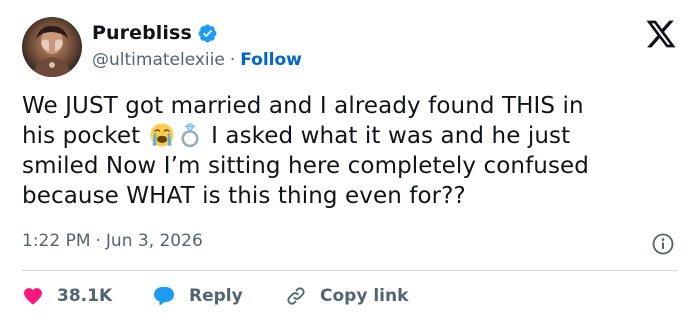 The image size is (700, 324). Describe the element at coordinates (661, 34) in the screenshot. I see `x-logo-icon` at that location.